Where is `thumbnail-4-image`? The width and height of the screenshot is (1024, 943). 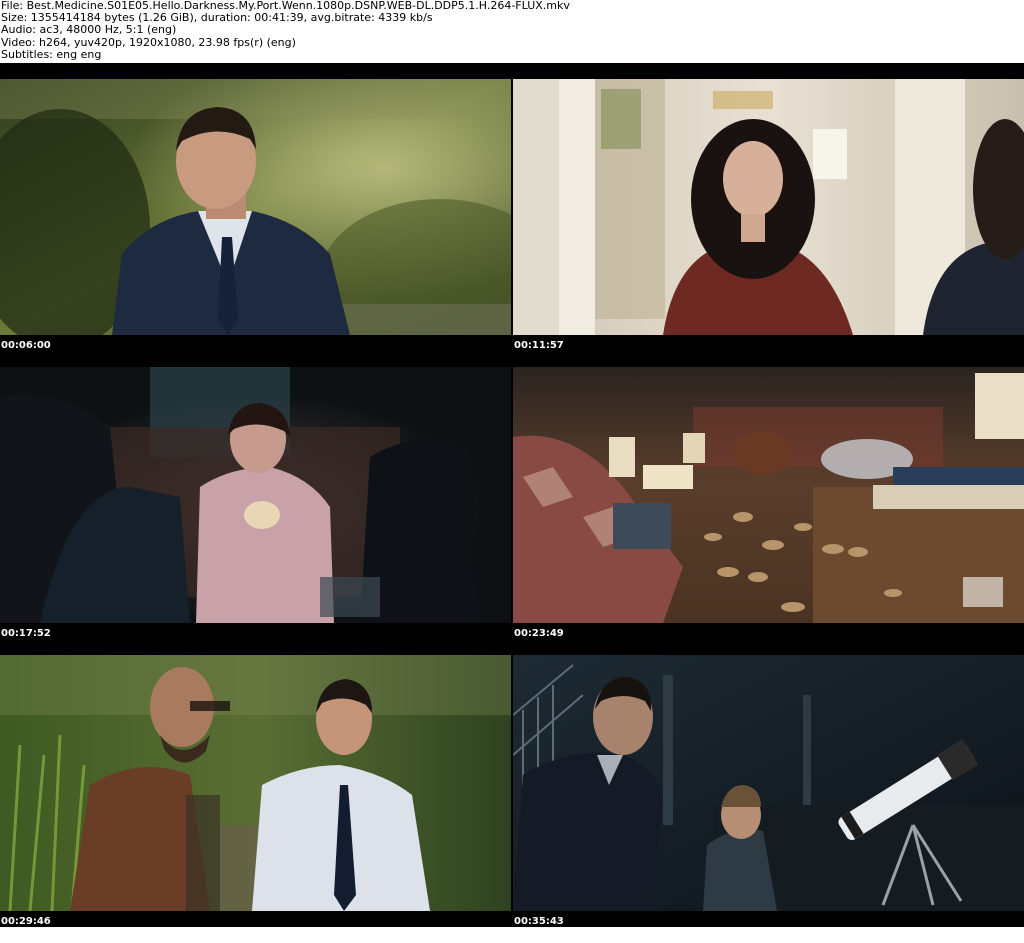 thumbnail-4-image is located at coordinates (768, 495).